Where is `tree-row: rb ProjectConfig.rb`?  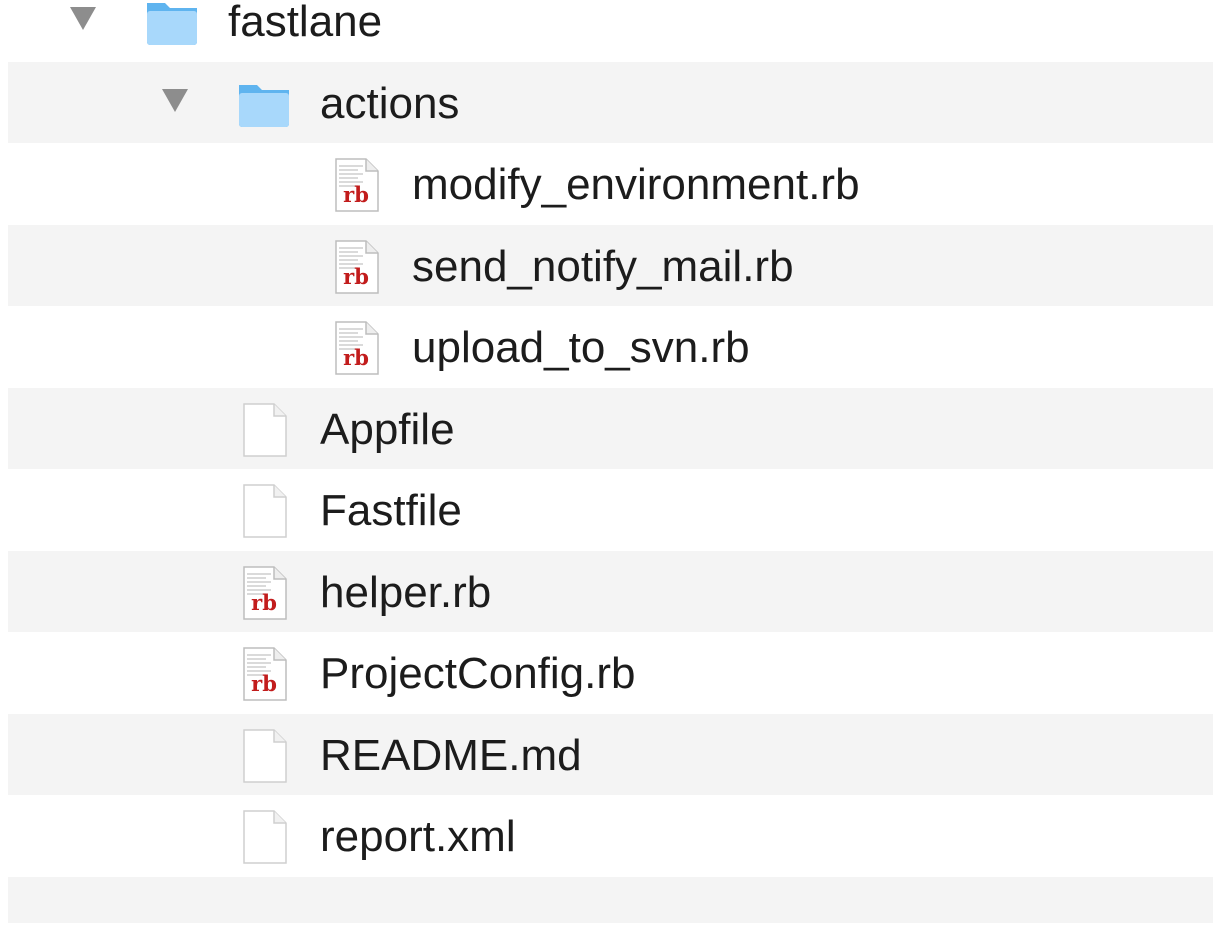
tree-row: rb ProjectConfig.rb is located at coordinates (610, 672).